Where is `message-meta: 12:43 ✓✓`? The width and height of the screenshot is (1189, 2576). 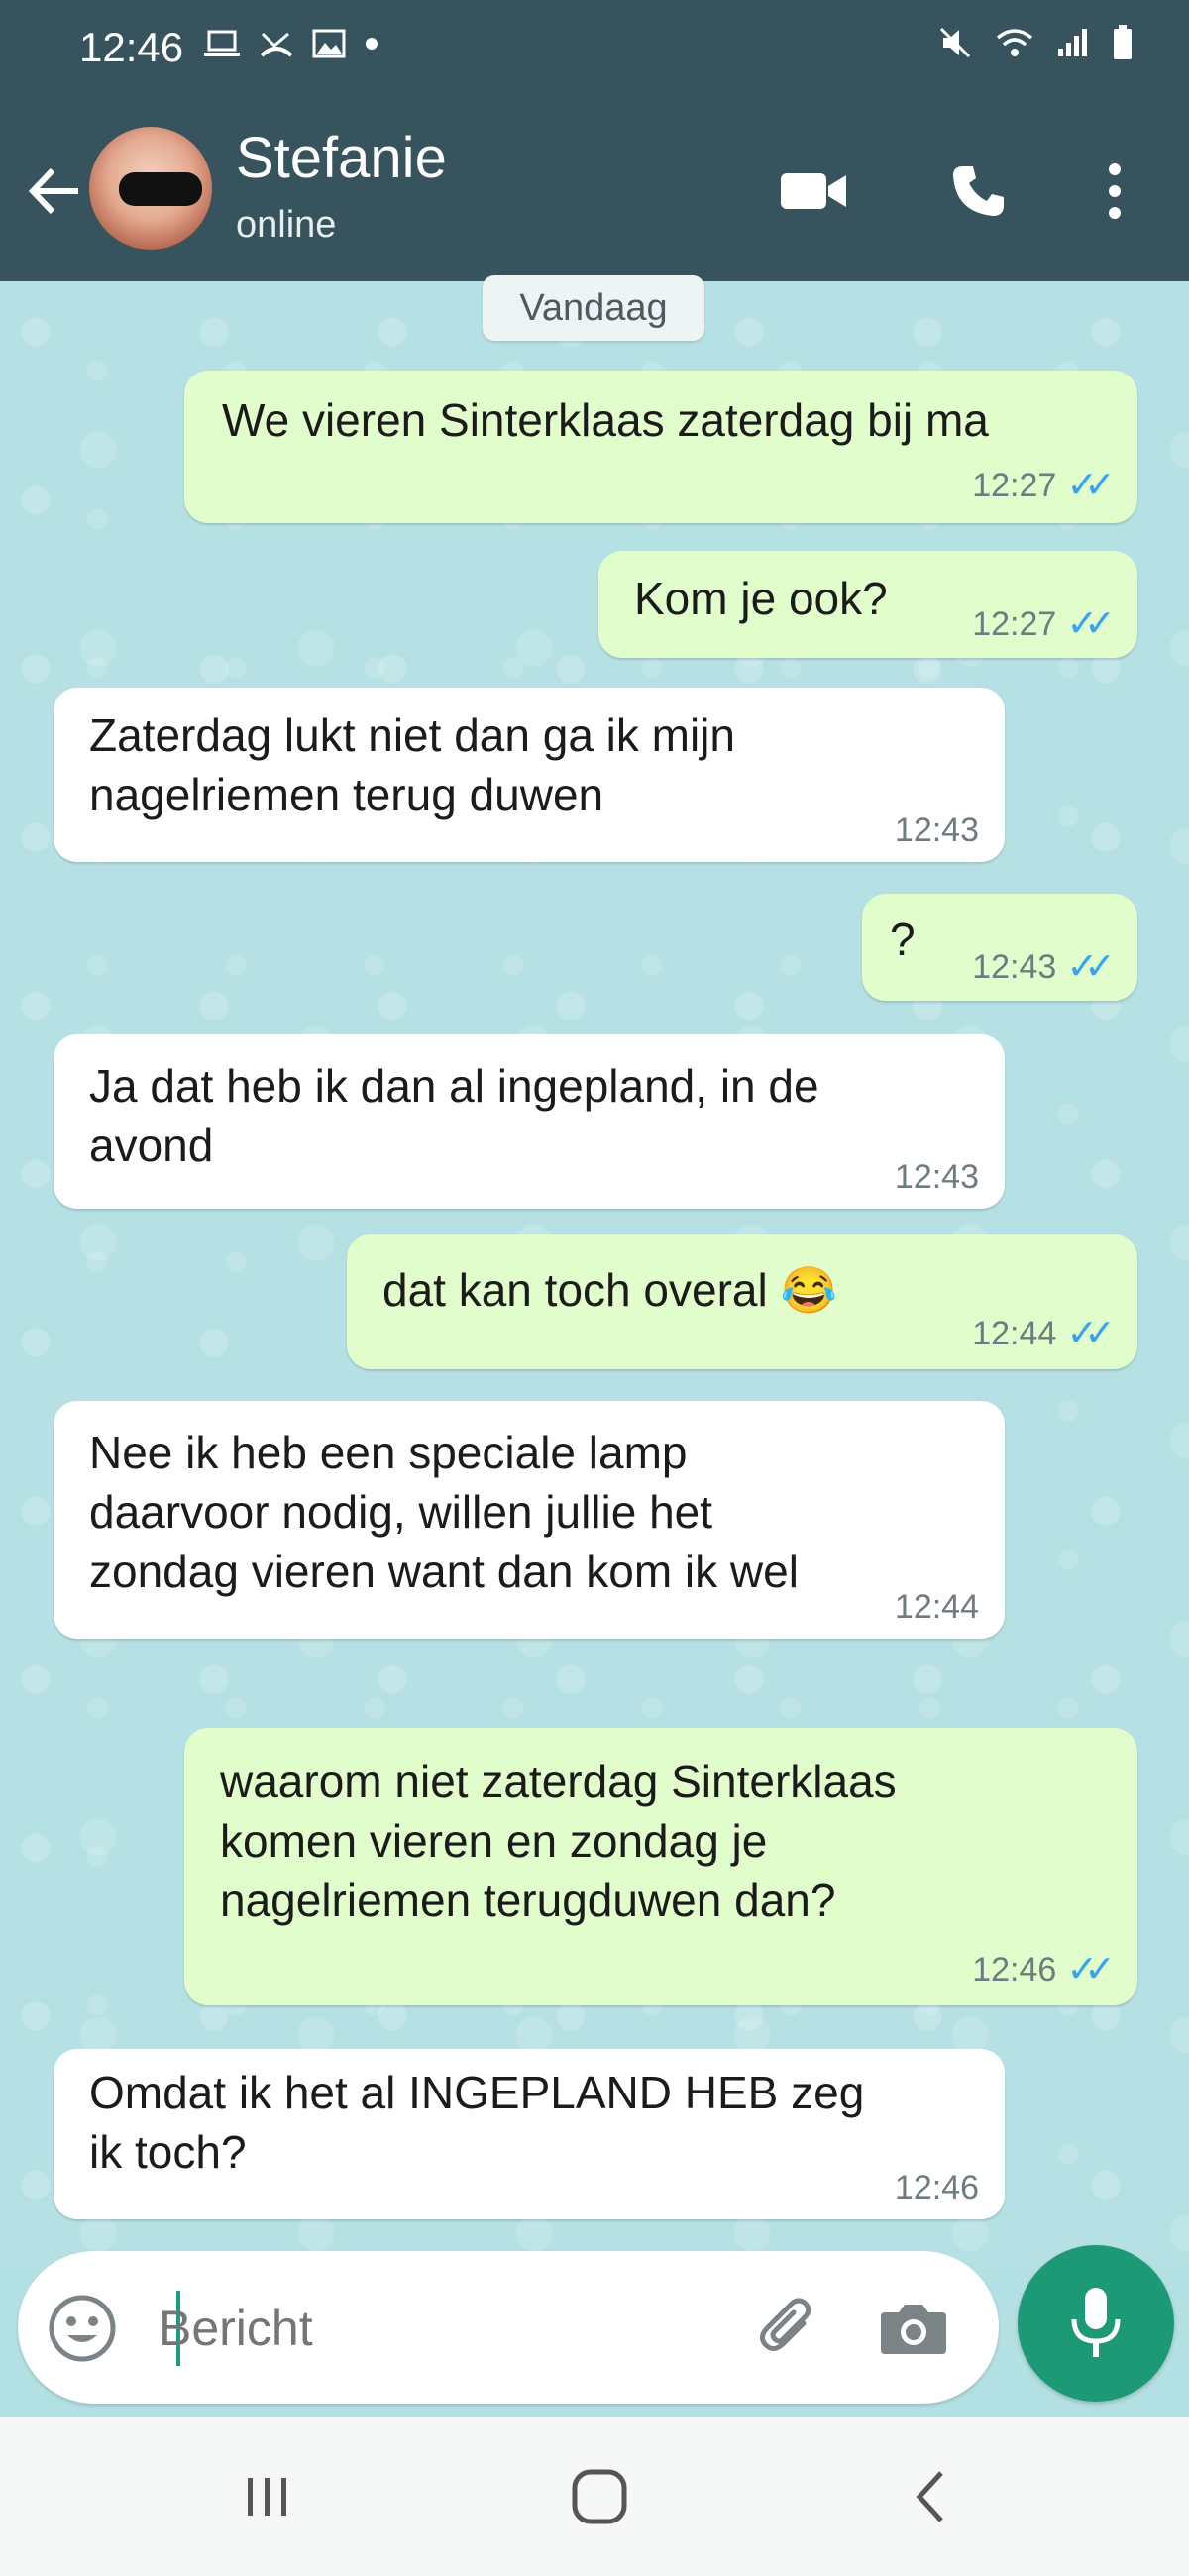 message-meta: 12:43 ✓✓ is located at coordinates (1044, 967).